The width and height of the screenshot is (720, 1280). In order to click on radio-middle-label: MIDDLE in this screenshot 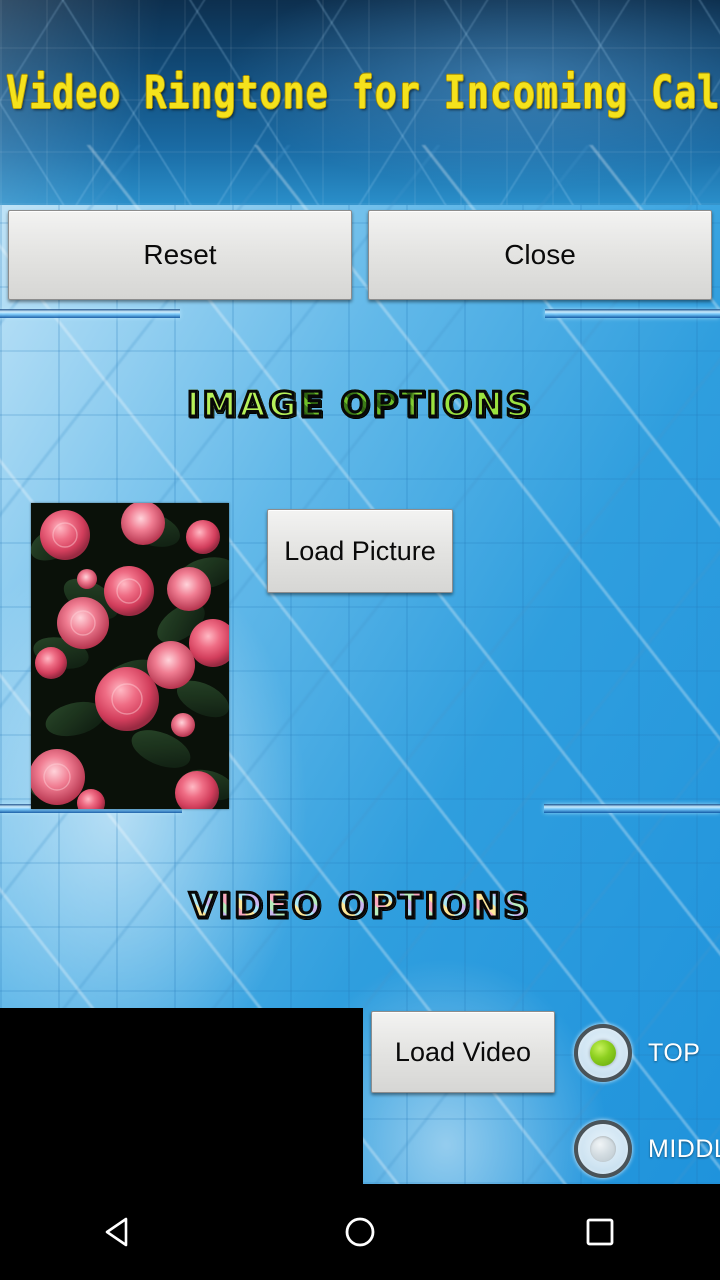, I will do `click(684, 1148)`.